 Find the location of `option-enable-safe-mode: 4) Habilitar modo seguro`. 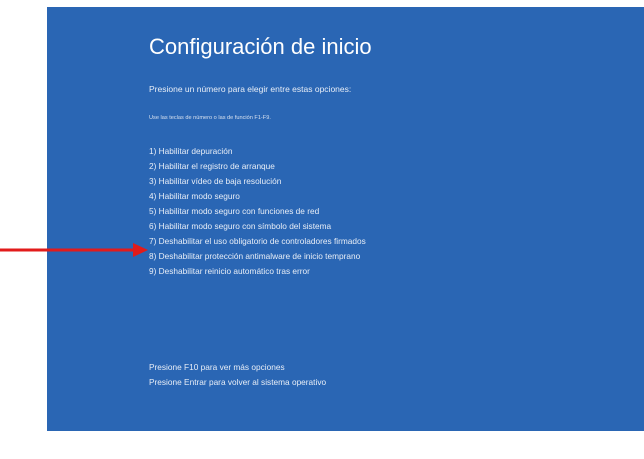

option-enable-safe-mode: 4) Habilitar modo seguro is located at coordinates (257, 196).